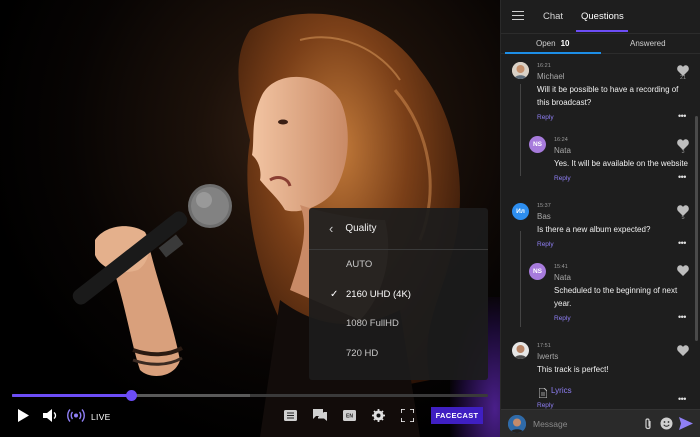 This screenshot has width=700, height=437. Describe the element at coordinates (378, 415) in the screenshot. I see `settings-icon` at that location.